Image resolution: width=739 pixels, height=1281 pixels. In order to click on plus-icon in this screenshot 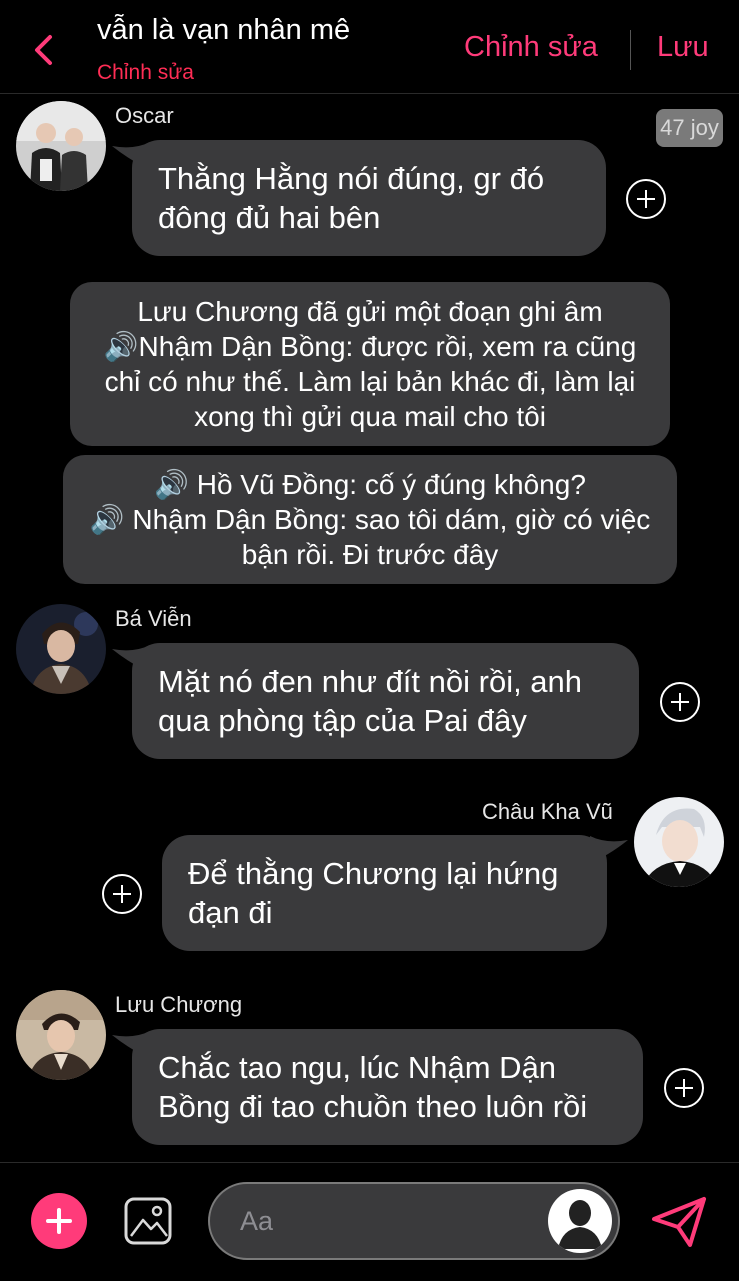, I will do `click(59, 1221)`.